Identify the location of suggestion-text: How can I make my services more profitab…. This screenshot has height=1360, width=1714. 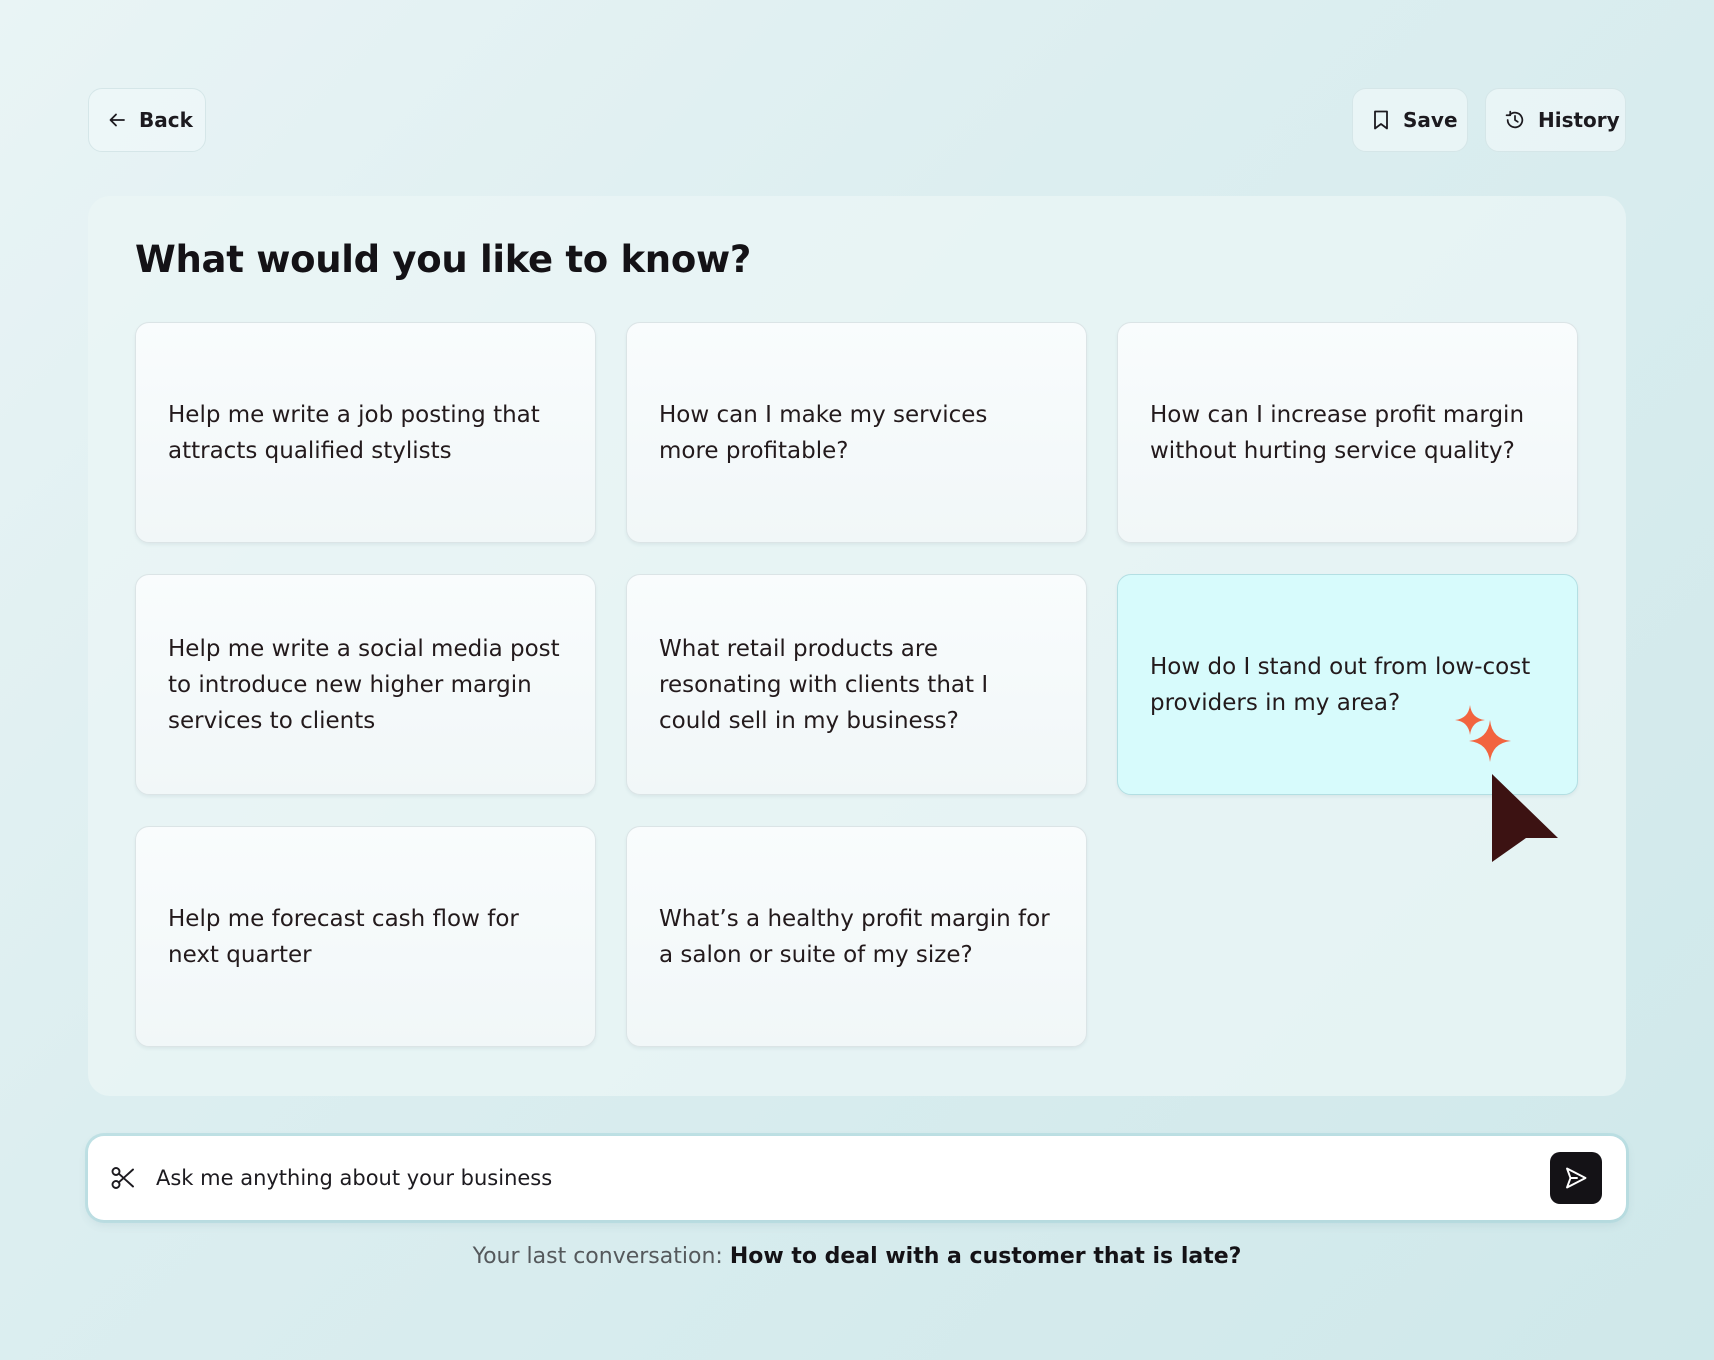
(823, 432).